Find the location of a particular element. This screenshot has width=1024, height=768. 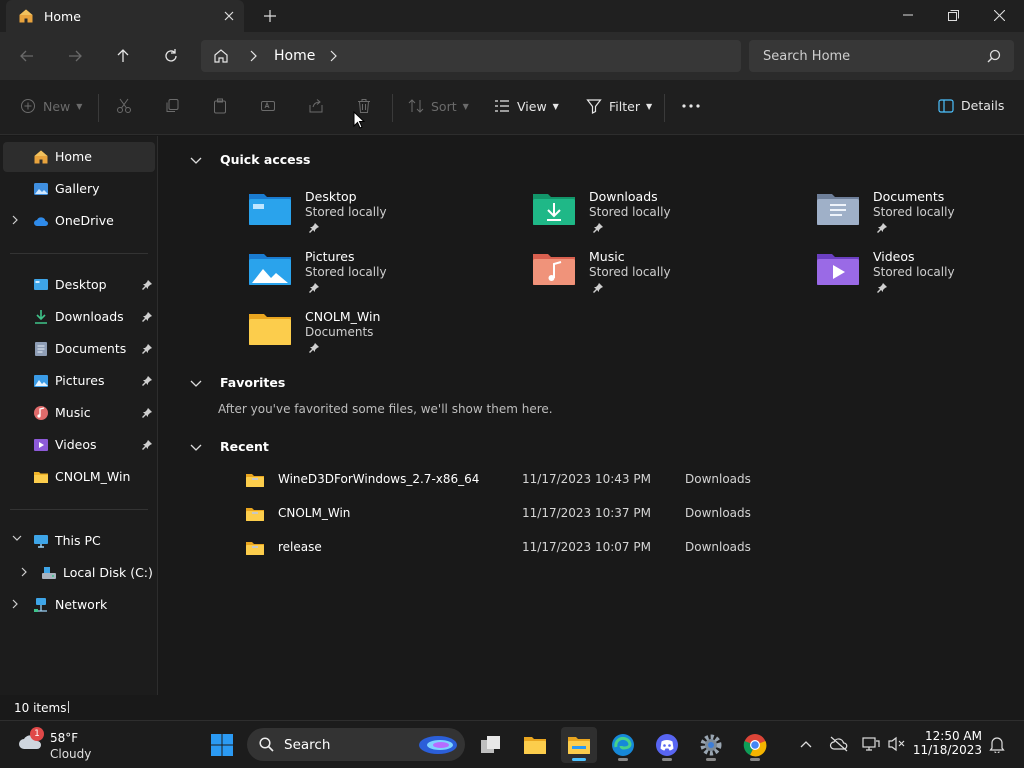

recent-date: 11/17/2023 10:37 PM is located at coordinates (586, 513).